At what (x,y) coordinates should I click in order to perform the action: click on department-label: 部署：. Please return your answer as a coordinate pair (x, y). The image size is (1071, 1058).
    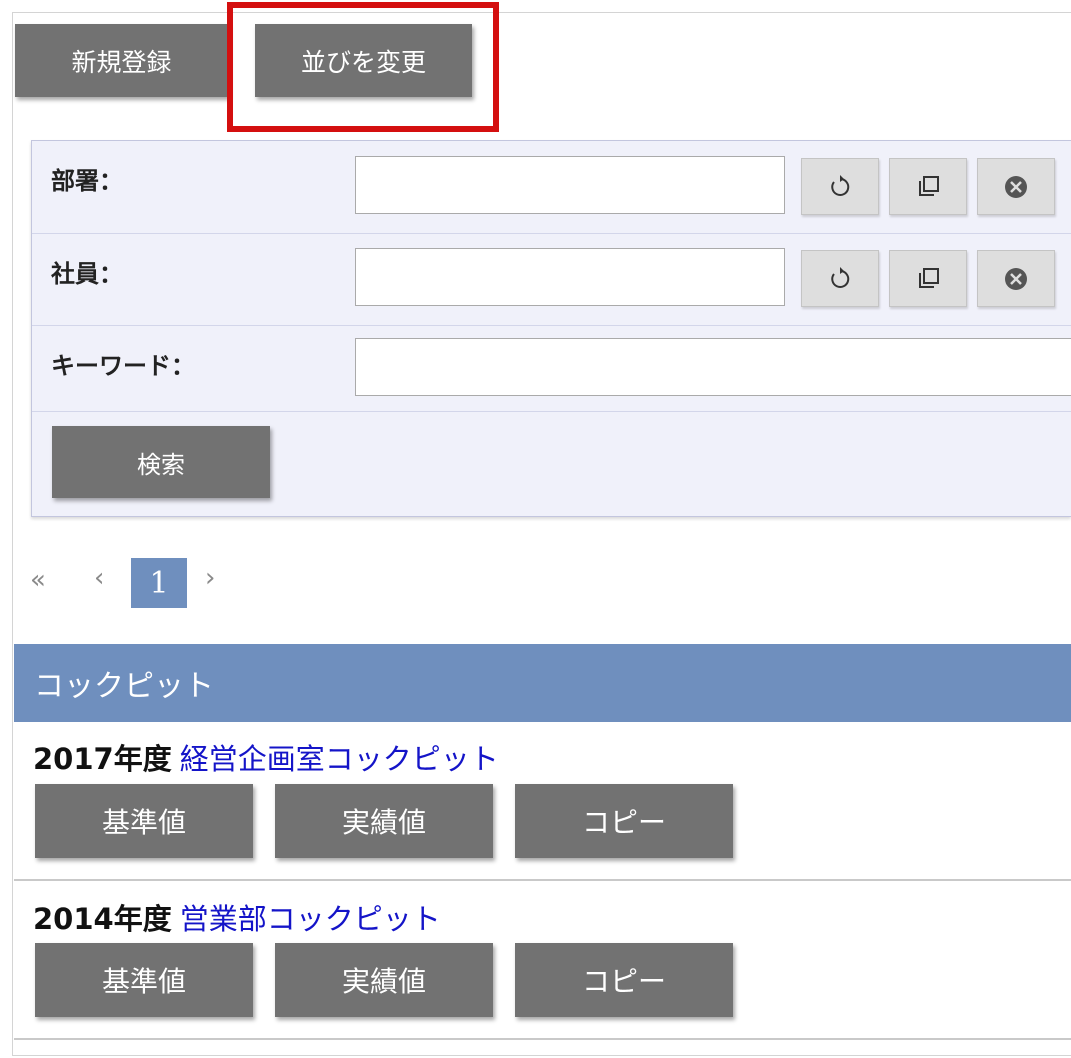
    Looking at the image, I should click on (87, 181).